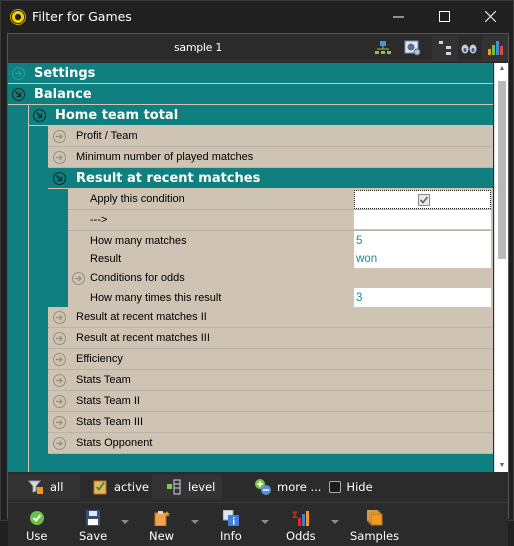 This screenshot has height=546, width=514. Describe the element at coordinates (502, 69) in the screenshot. I see `scroll-up-icon: ▲` at that location.